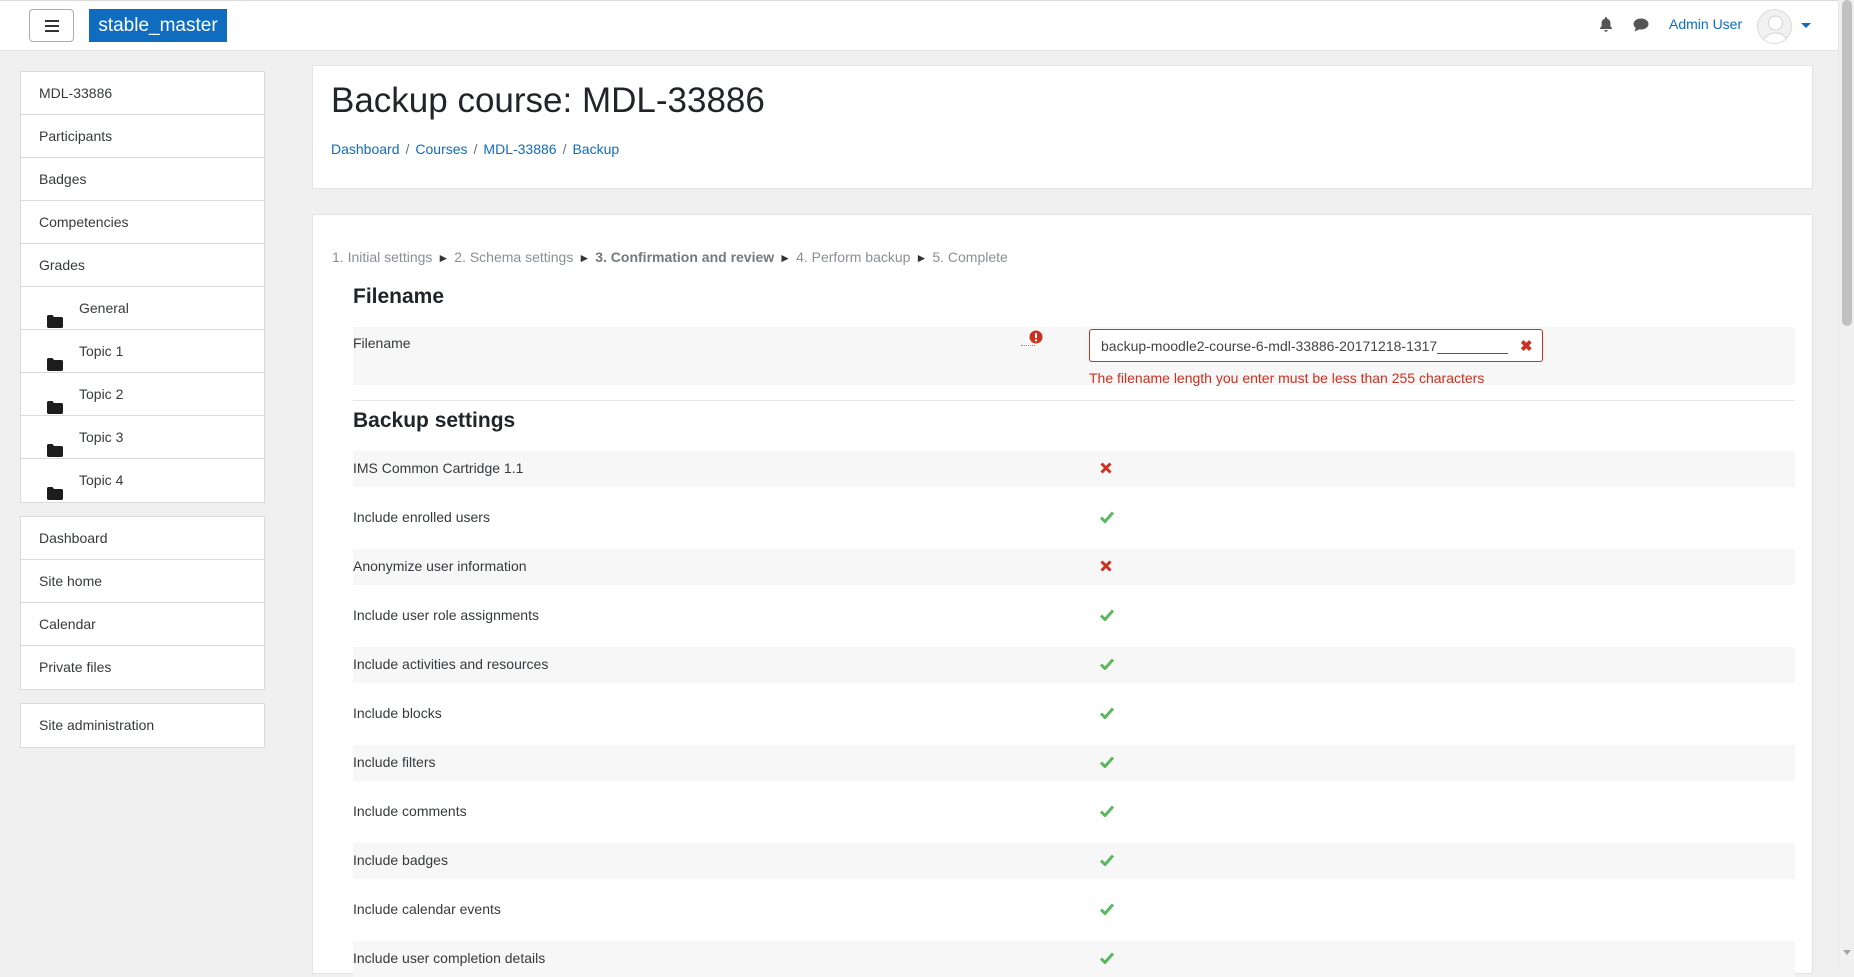 The height and width of the screenshot is (977, 1854). I want to click on sidebar-item-private-files: Private files, so click(142, 667).